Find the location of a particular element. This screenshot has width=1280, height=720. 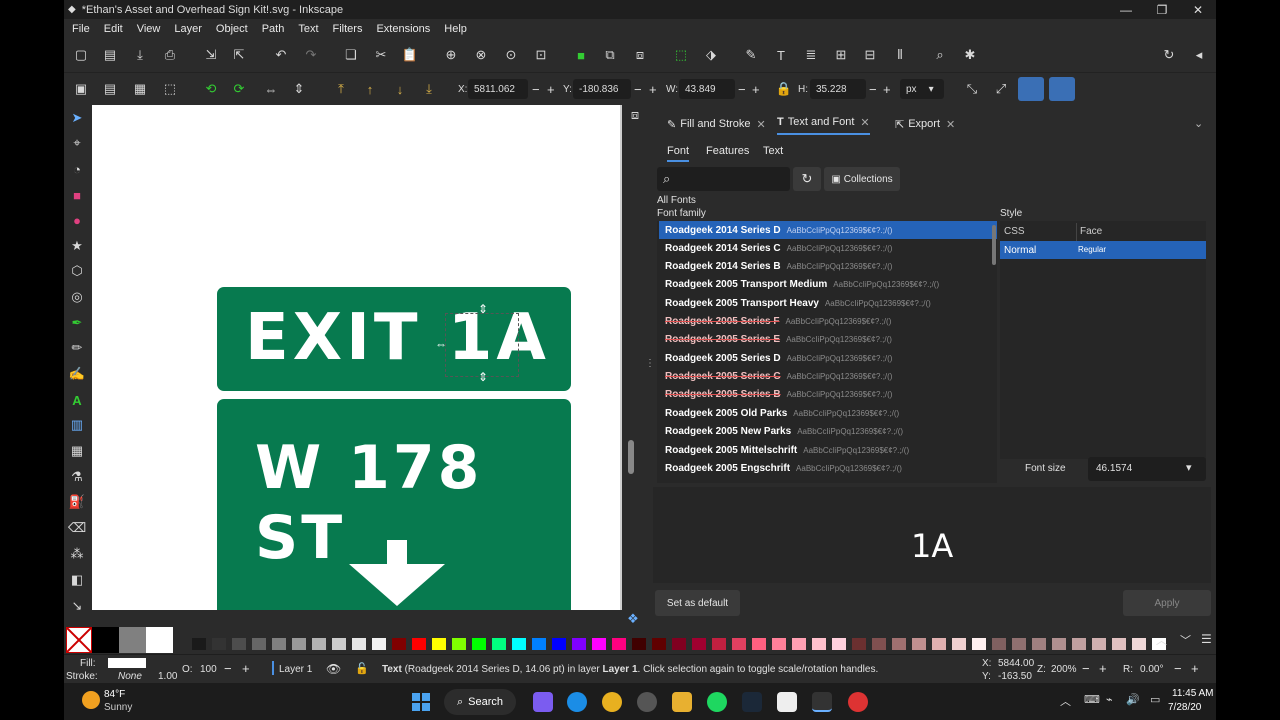

gradient-tool-icon: ▥ is located at coordinates (77, 425).